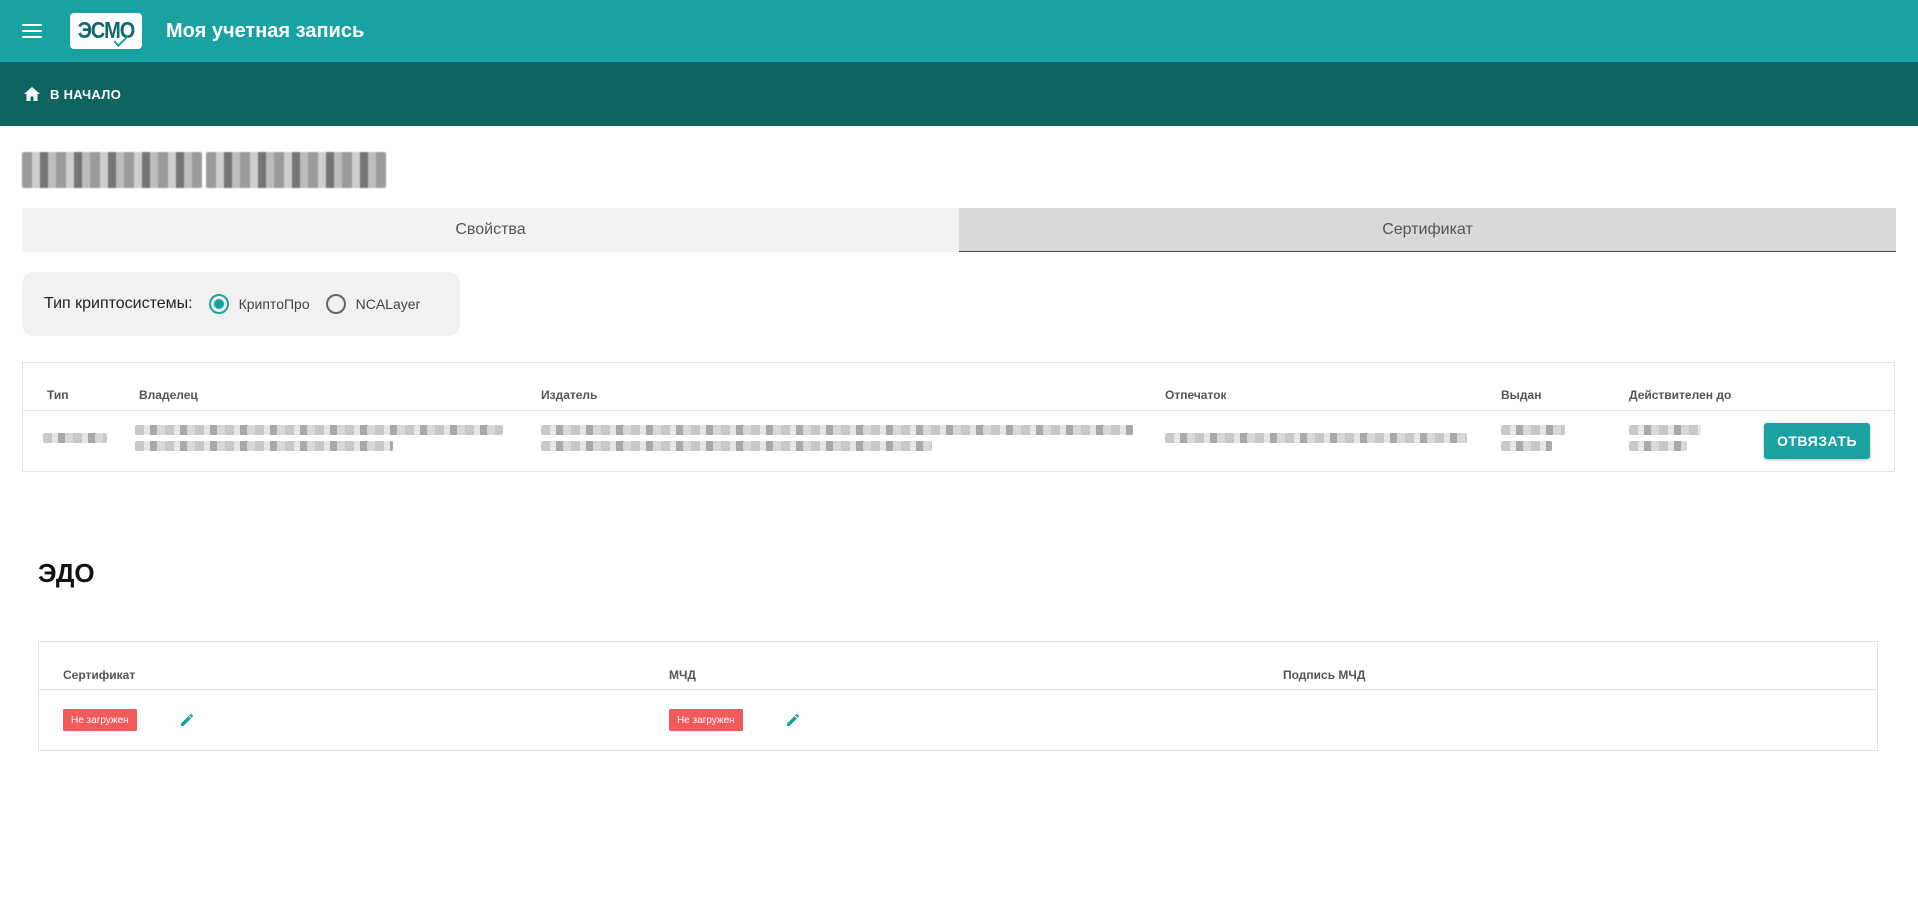  Describe the element at coordinates (959, 94) in the screenshot. I see `breadcrumb-bar: В НАЧАЛО` at that location.